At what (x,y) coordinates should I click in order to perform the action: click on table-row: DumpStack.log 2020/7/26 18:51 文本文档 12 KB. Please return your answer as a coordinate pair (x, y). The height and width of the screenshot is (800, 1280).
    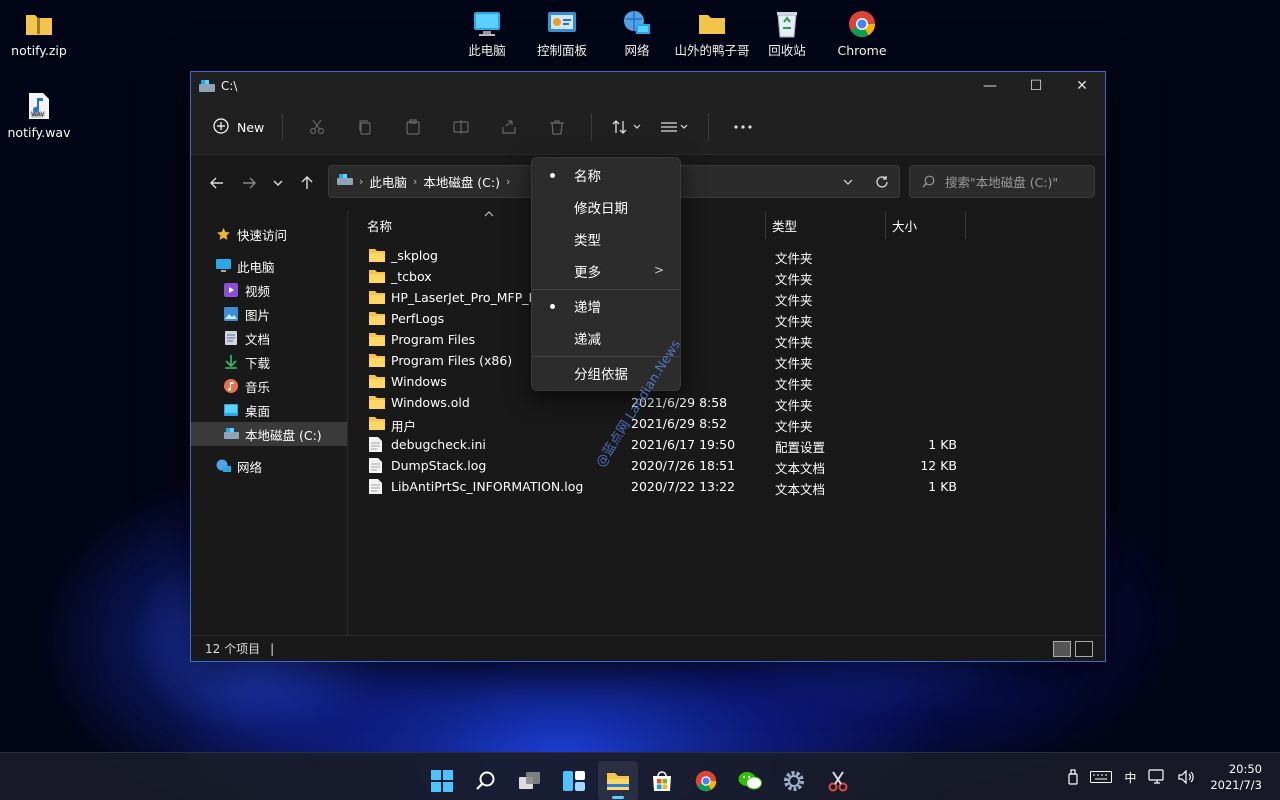
    Looking at the image, I should click on (727, 465).